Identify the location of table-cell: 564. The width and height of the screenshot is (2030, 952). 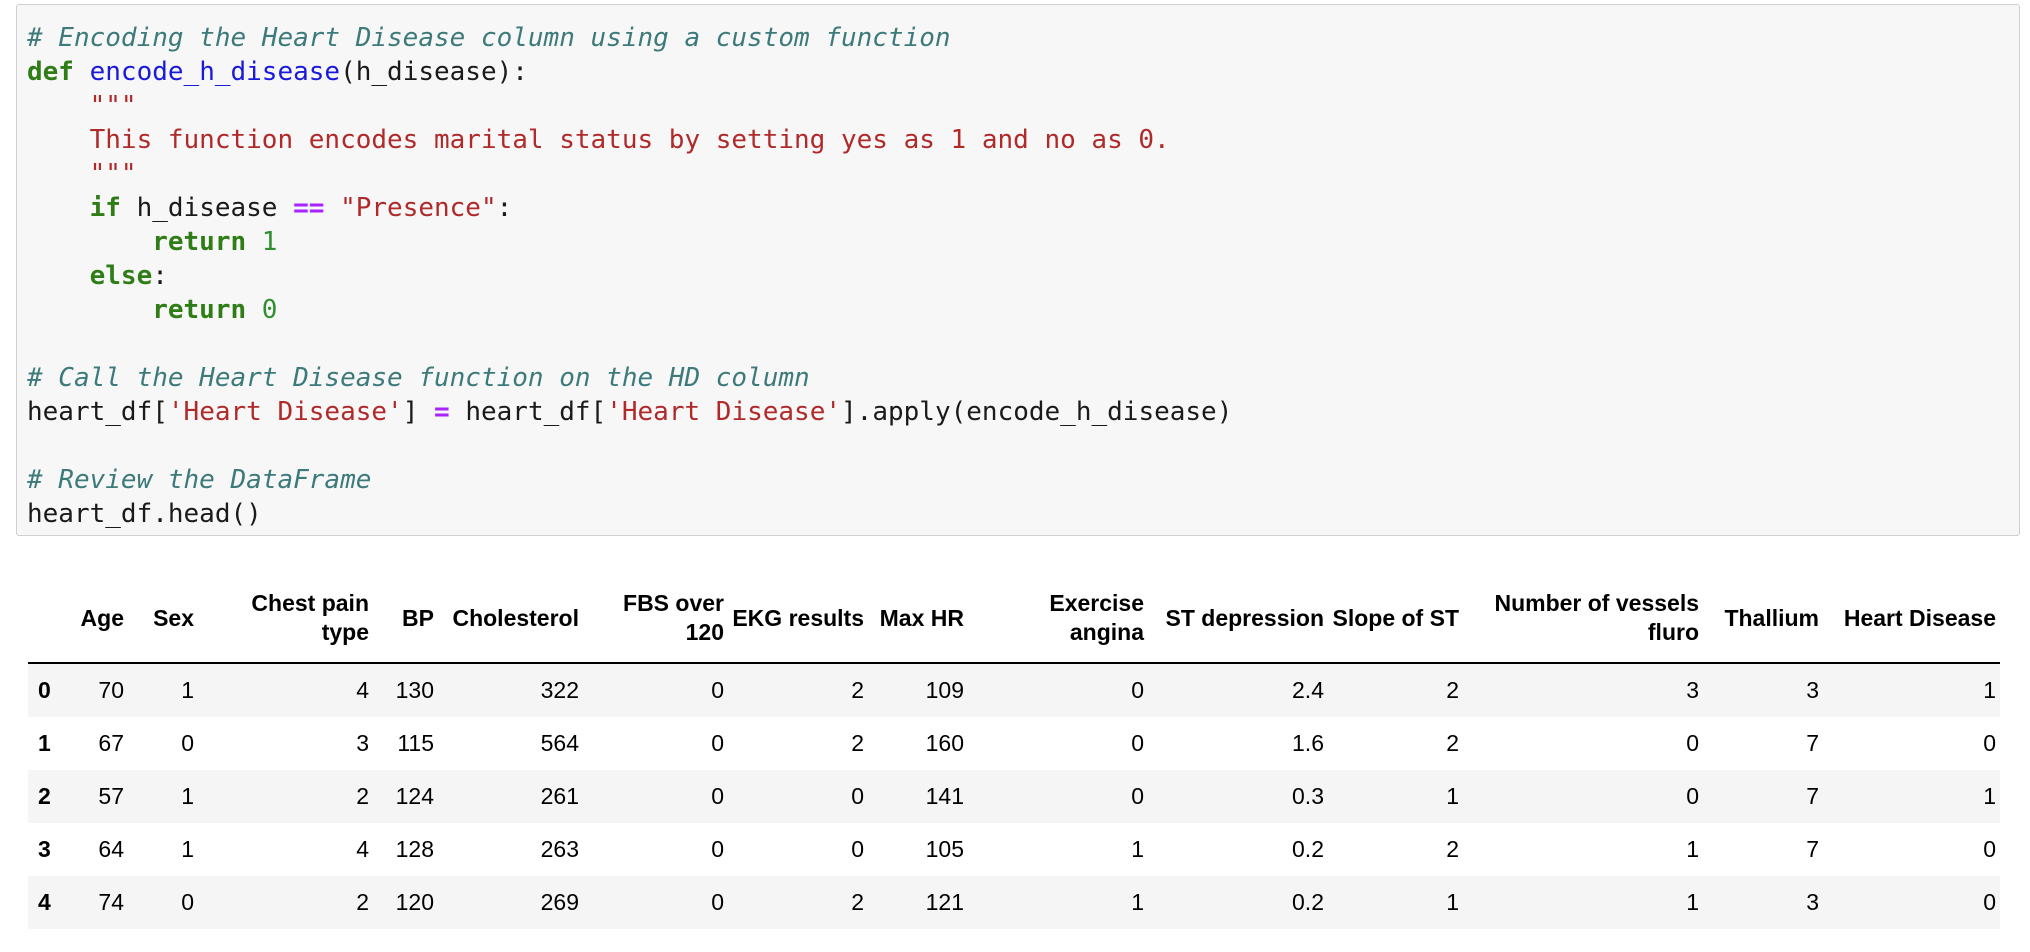
(559, 743).